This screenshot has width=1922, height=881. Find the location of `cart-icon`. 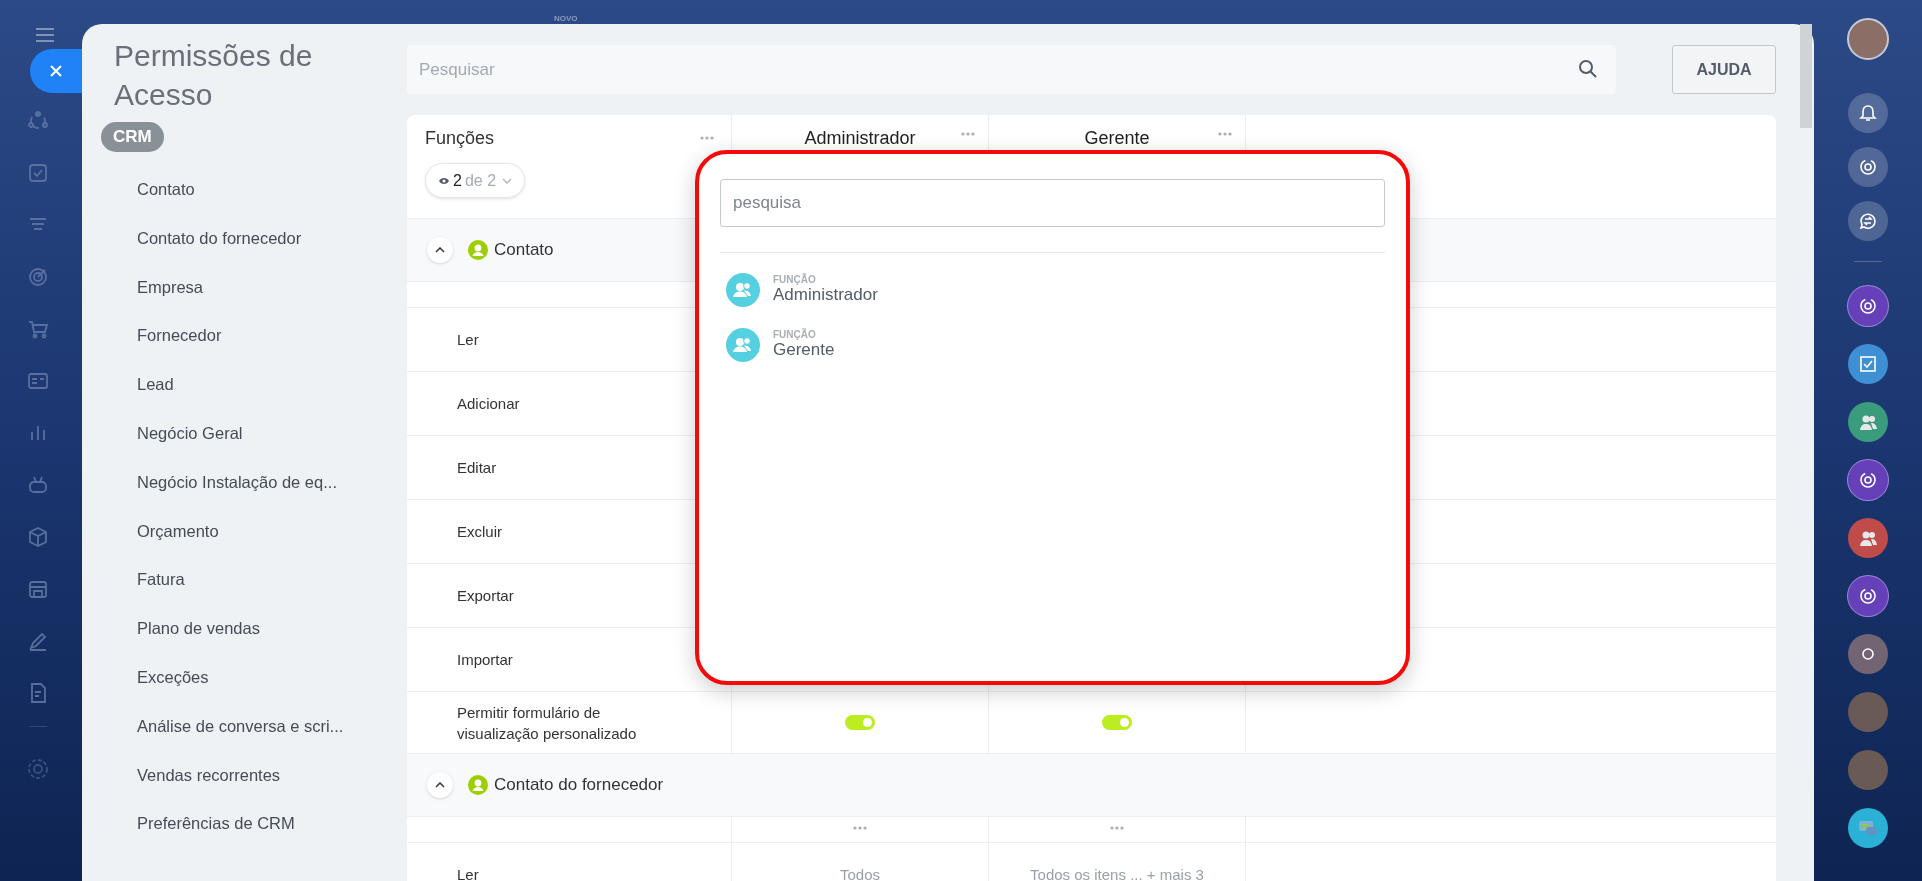

cart-icon is located at coordinates (38, 329).